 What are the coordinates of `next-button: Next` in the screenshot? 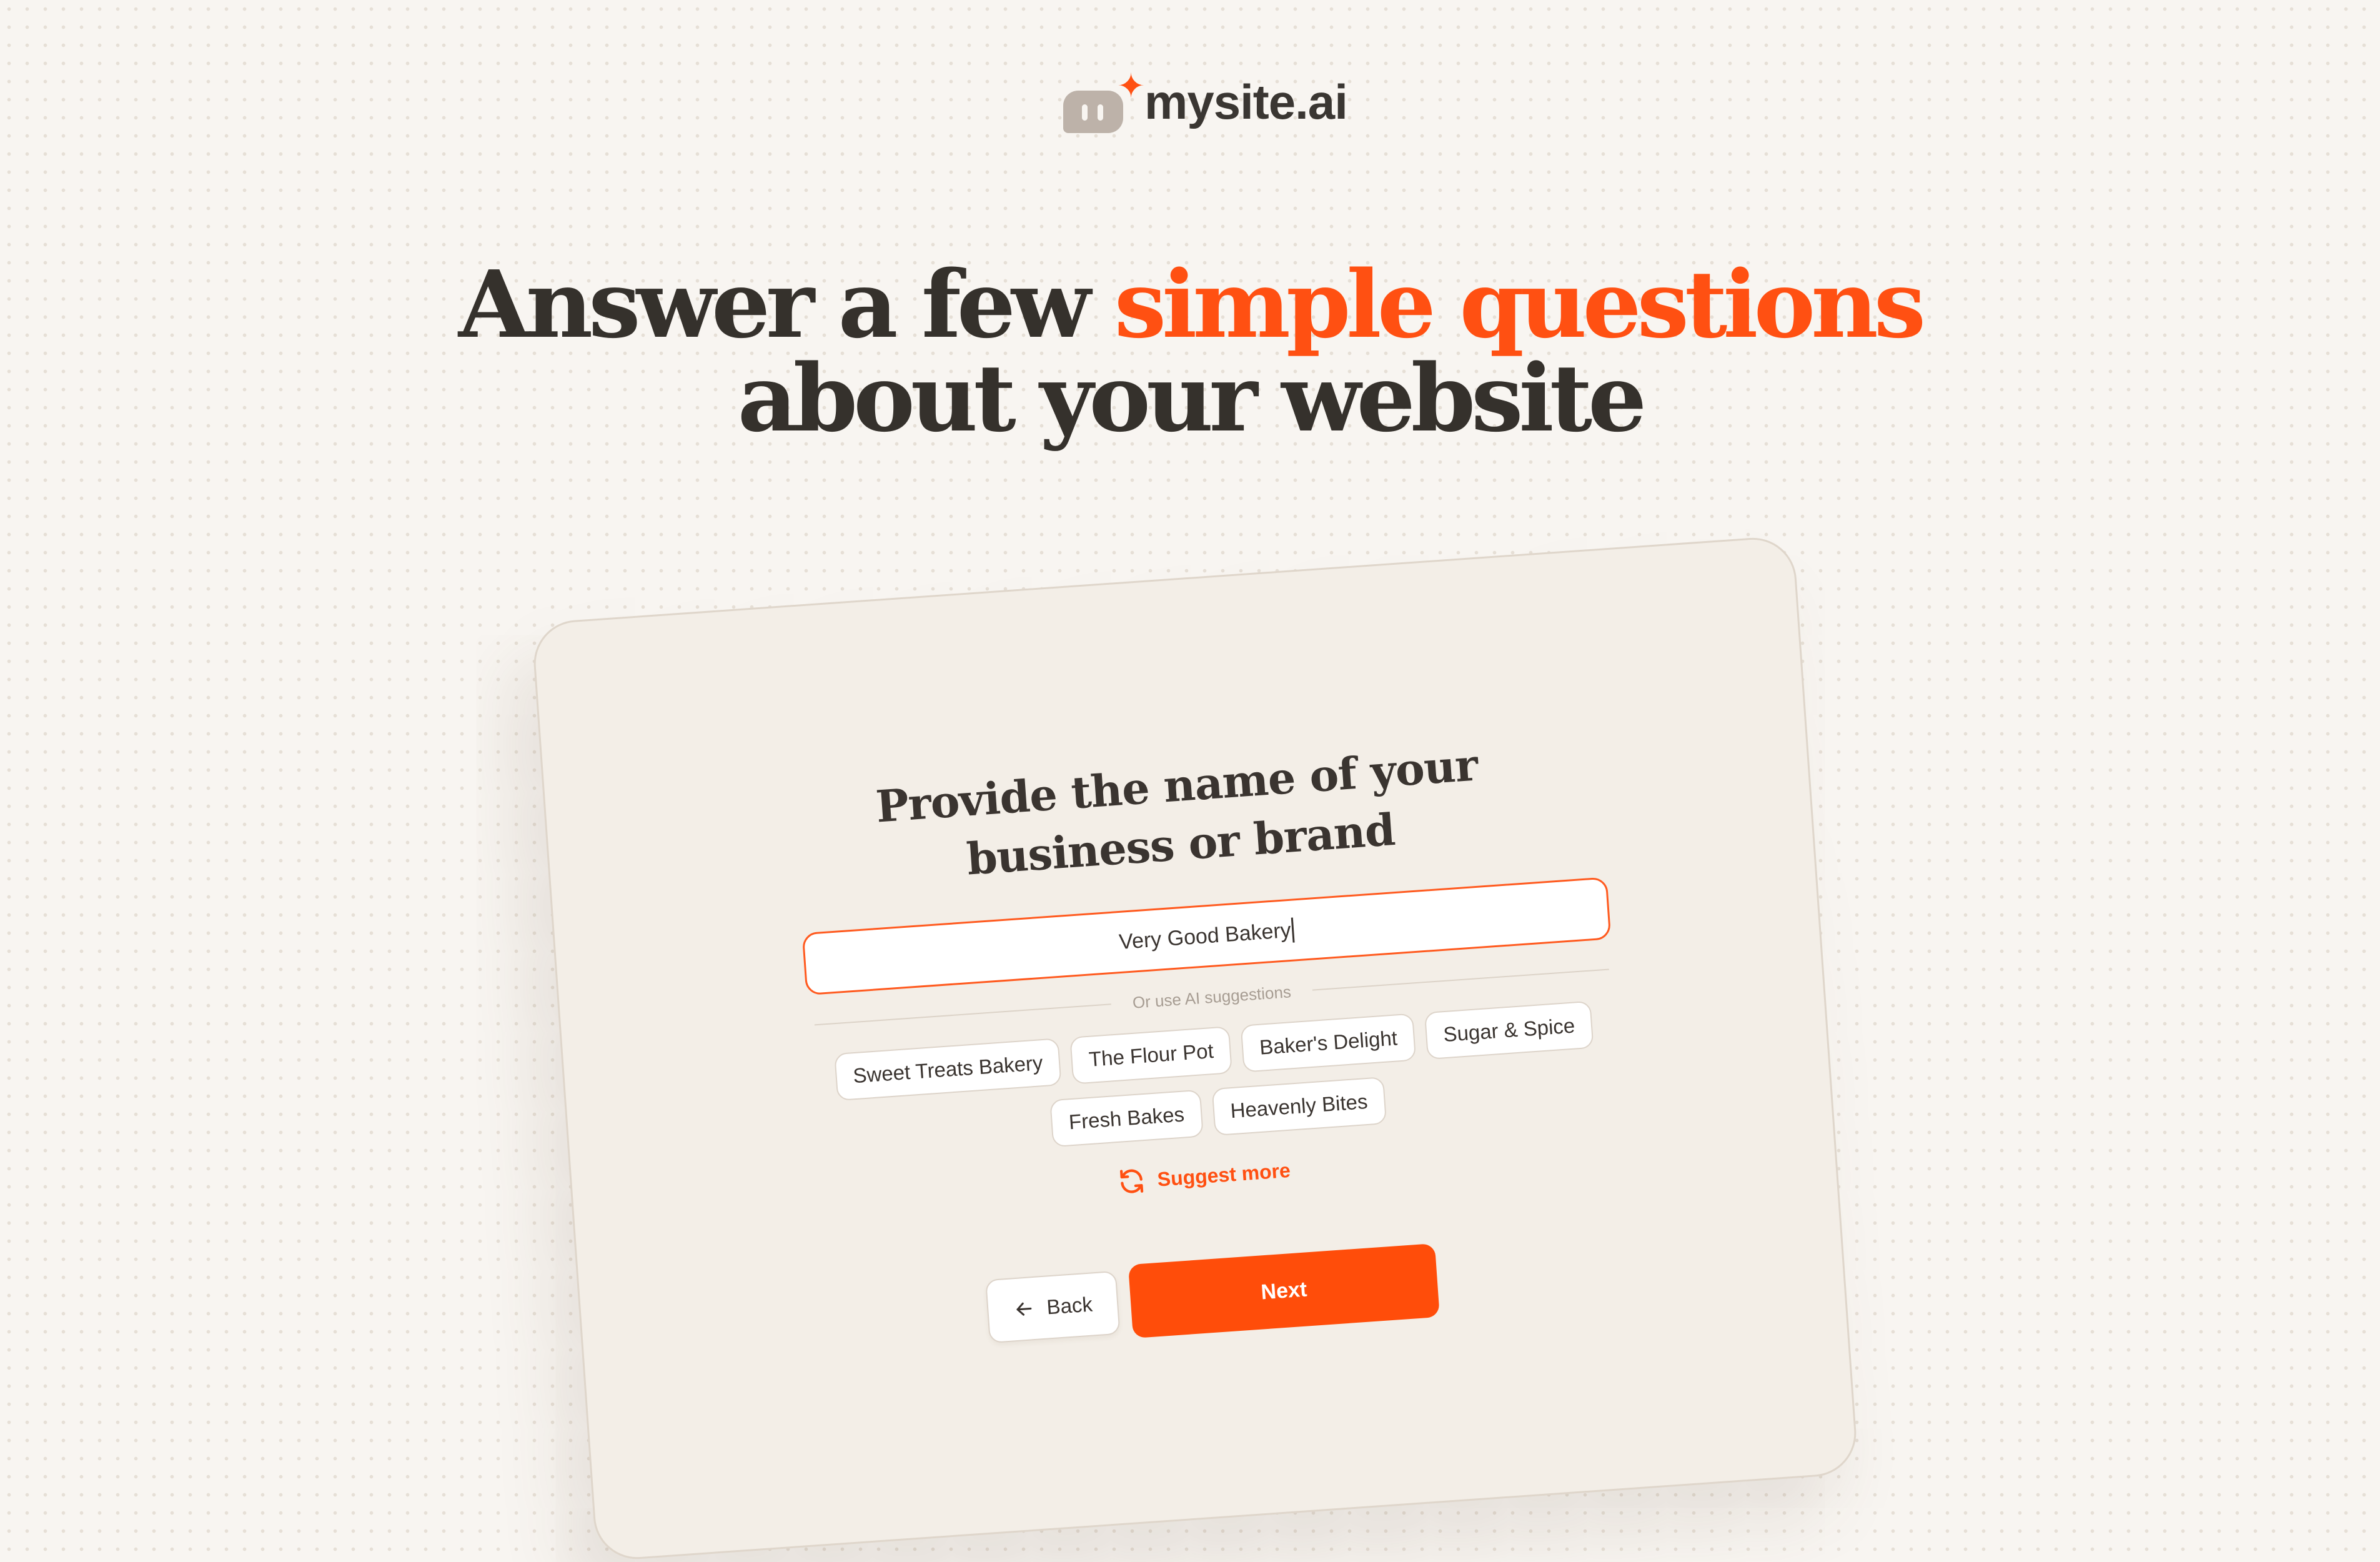 It's located at (1284, 1291).